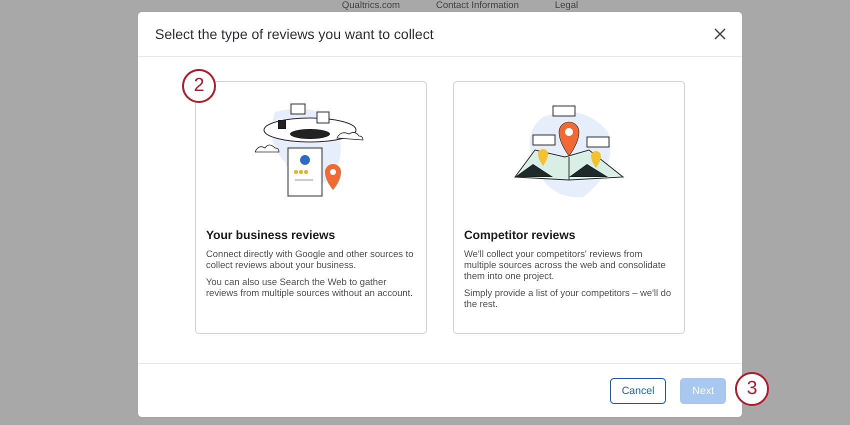 The image size is (850, 425). What do you see at coordinates (271, 235) in the screenshot?
I see `card-title: Your business reviews` at bounding box center [271, 235].